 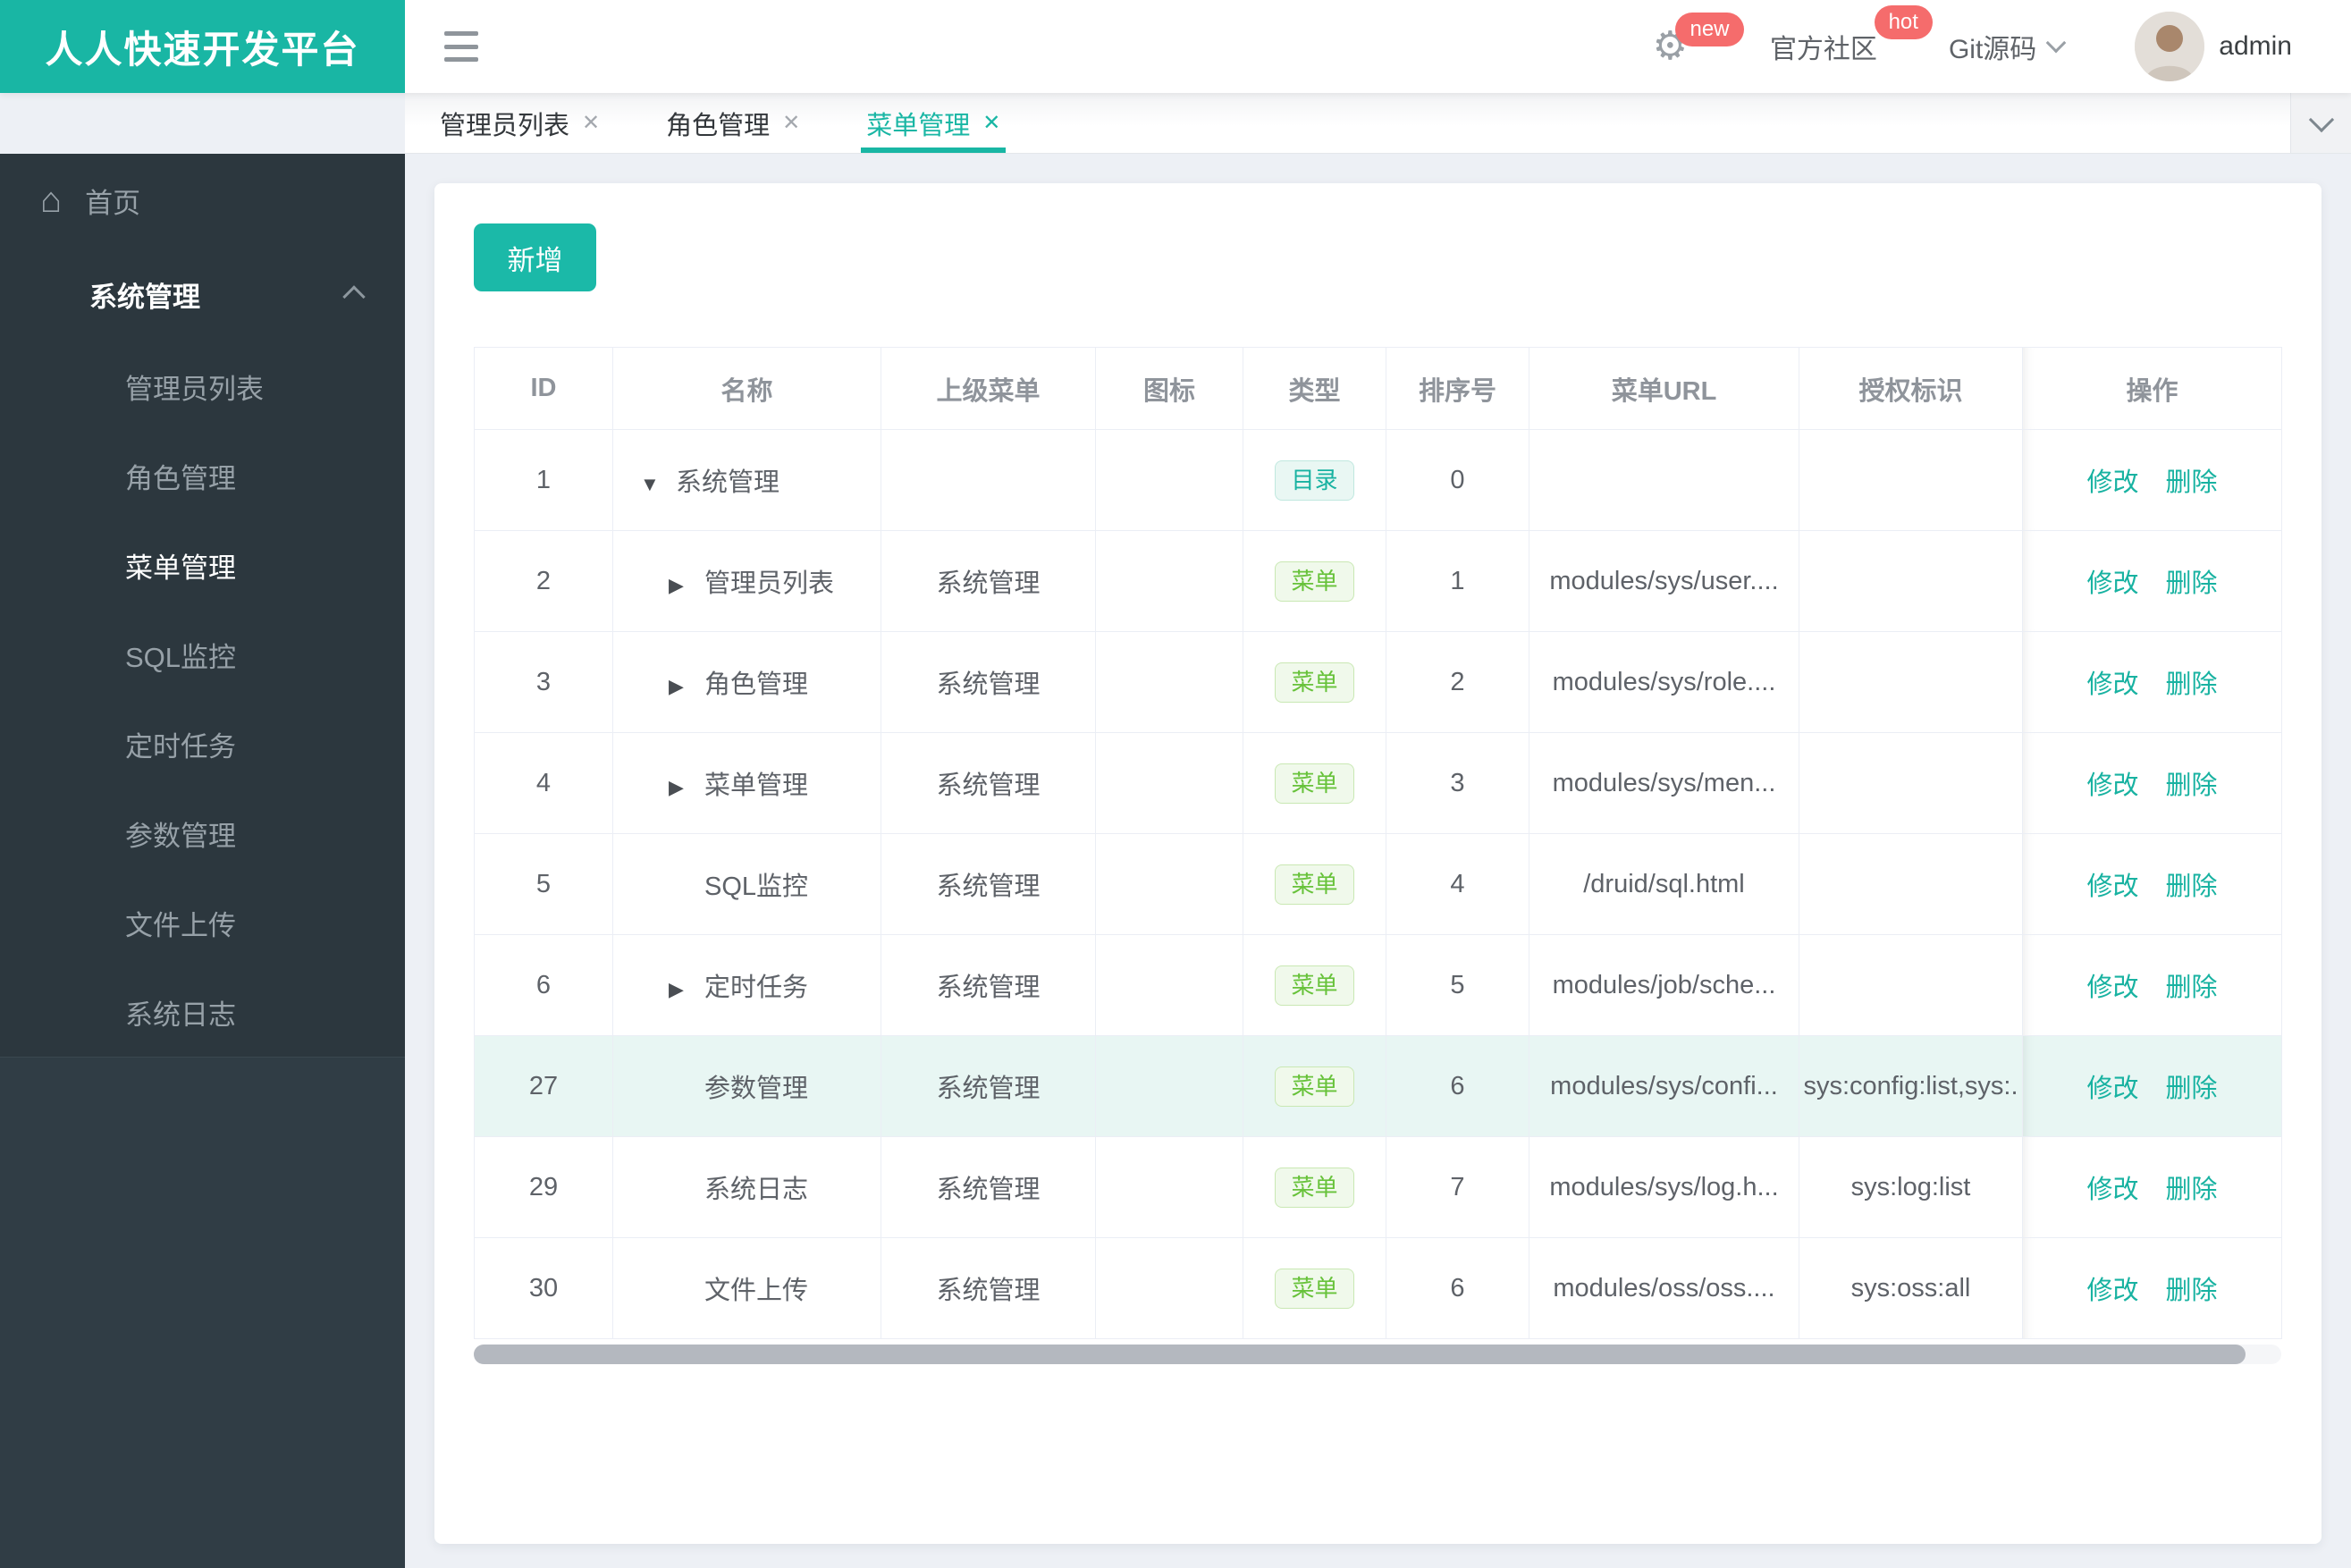 I want to click on sidebar-item-6: 文件上传, so click(x=202, y=922).